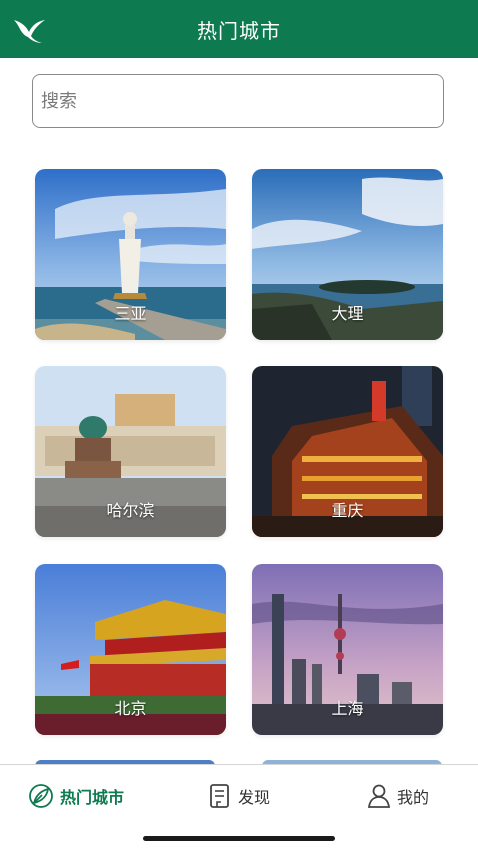 Image resolution: width=478 pixels, height=850 pixels. Describe the element at coordinates (41, 796) in the screenshot. I see `leaf-icon` at that location.